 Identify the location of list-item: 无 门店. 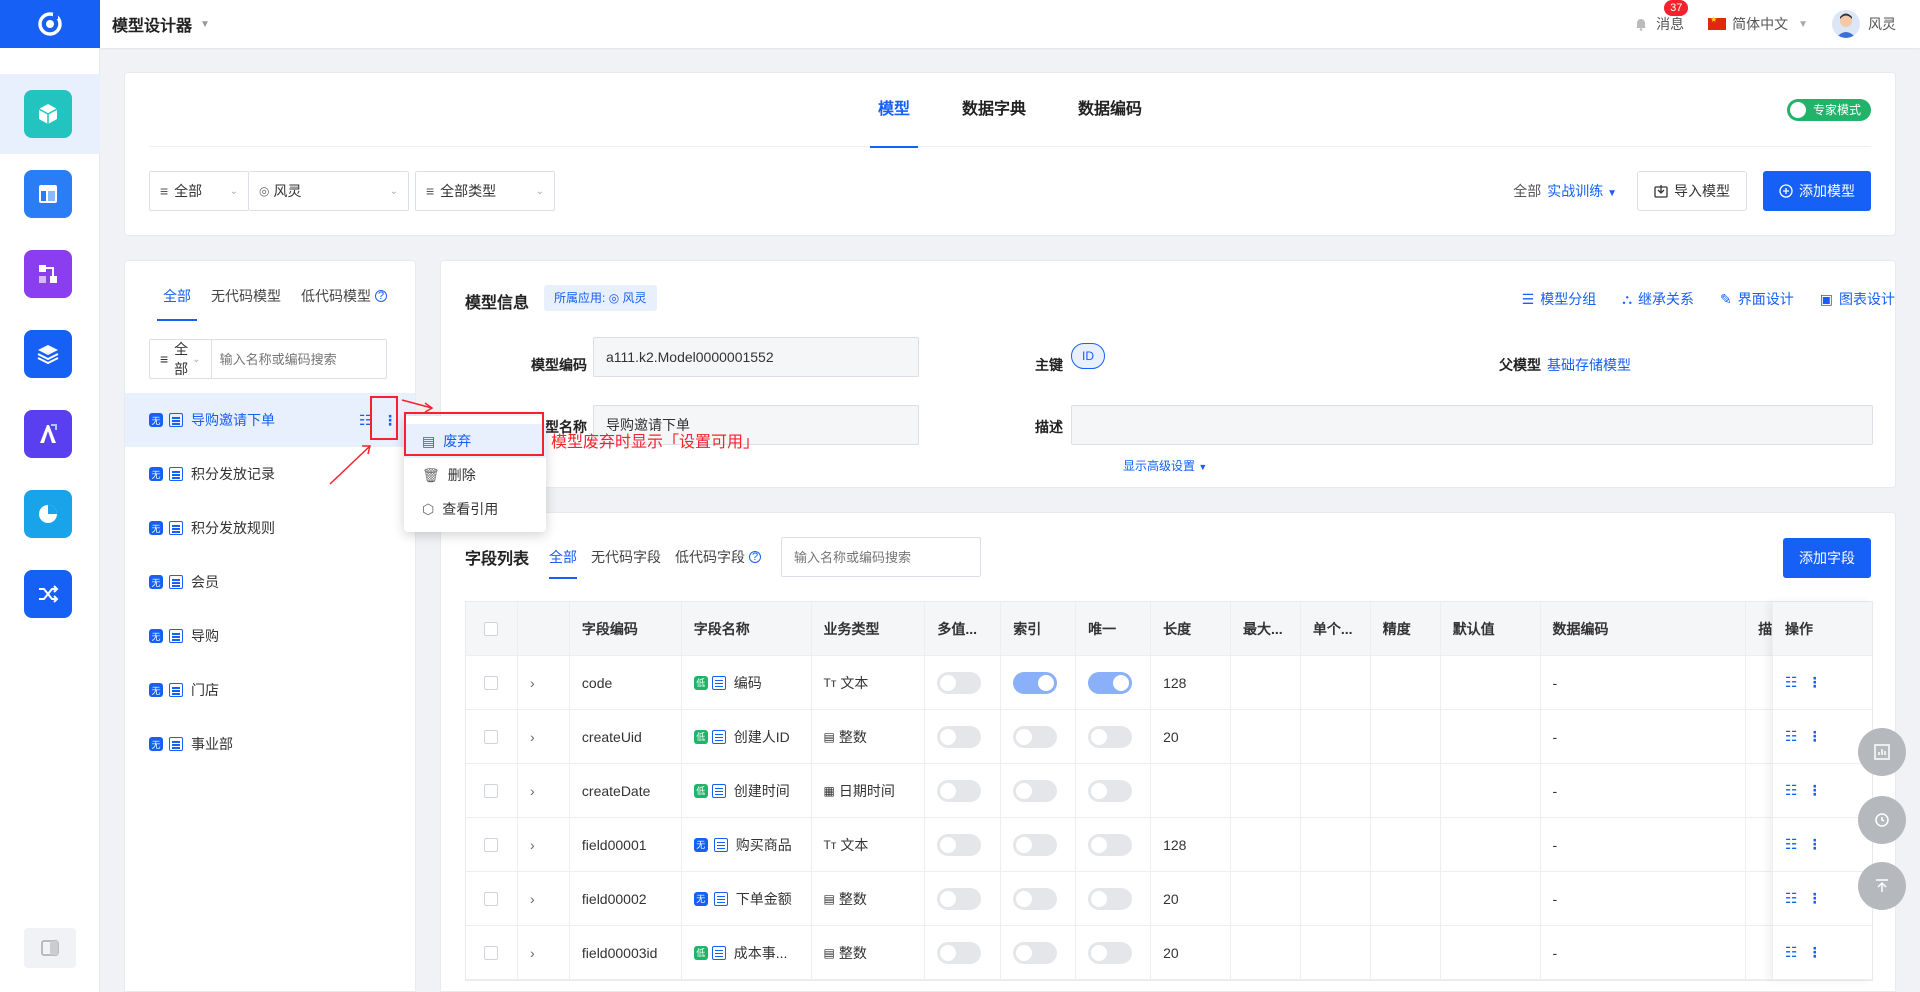
(270, 690).